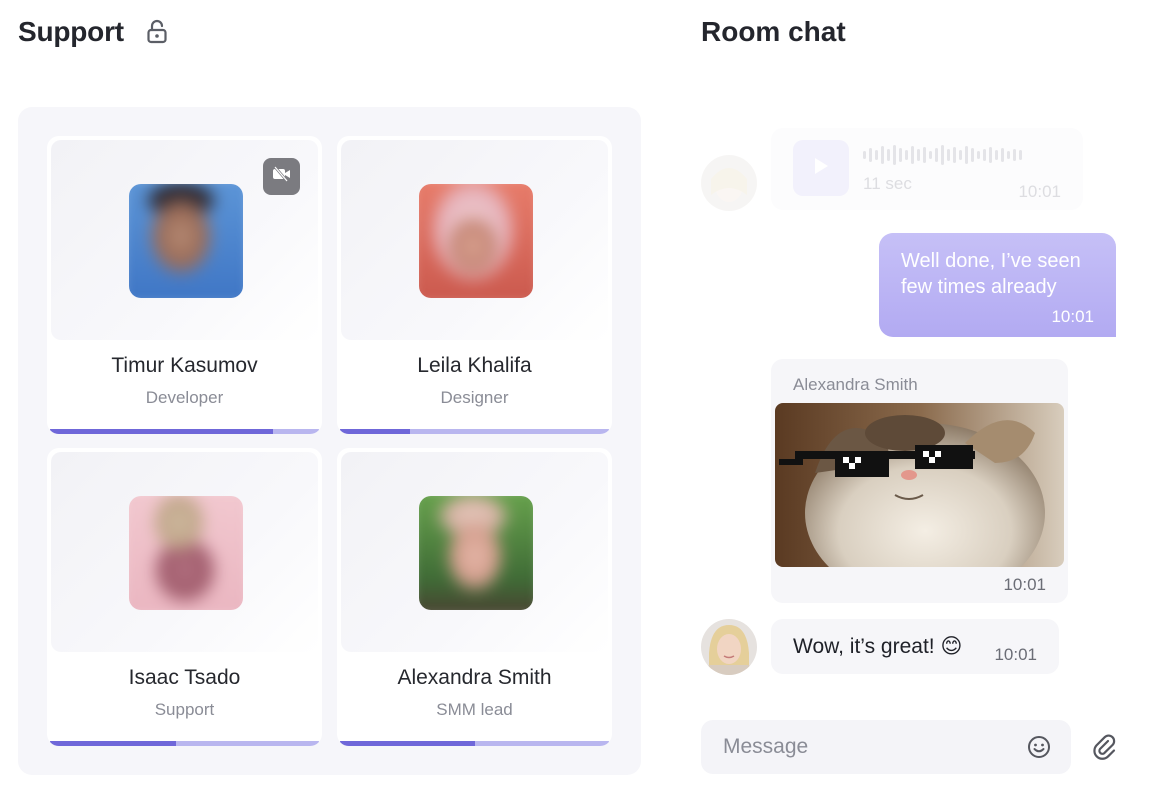 The width and height of the screenshot is (1154, 794). I want to click on member-card: Alexandra Smith SMM lead, so click(474, 597).